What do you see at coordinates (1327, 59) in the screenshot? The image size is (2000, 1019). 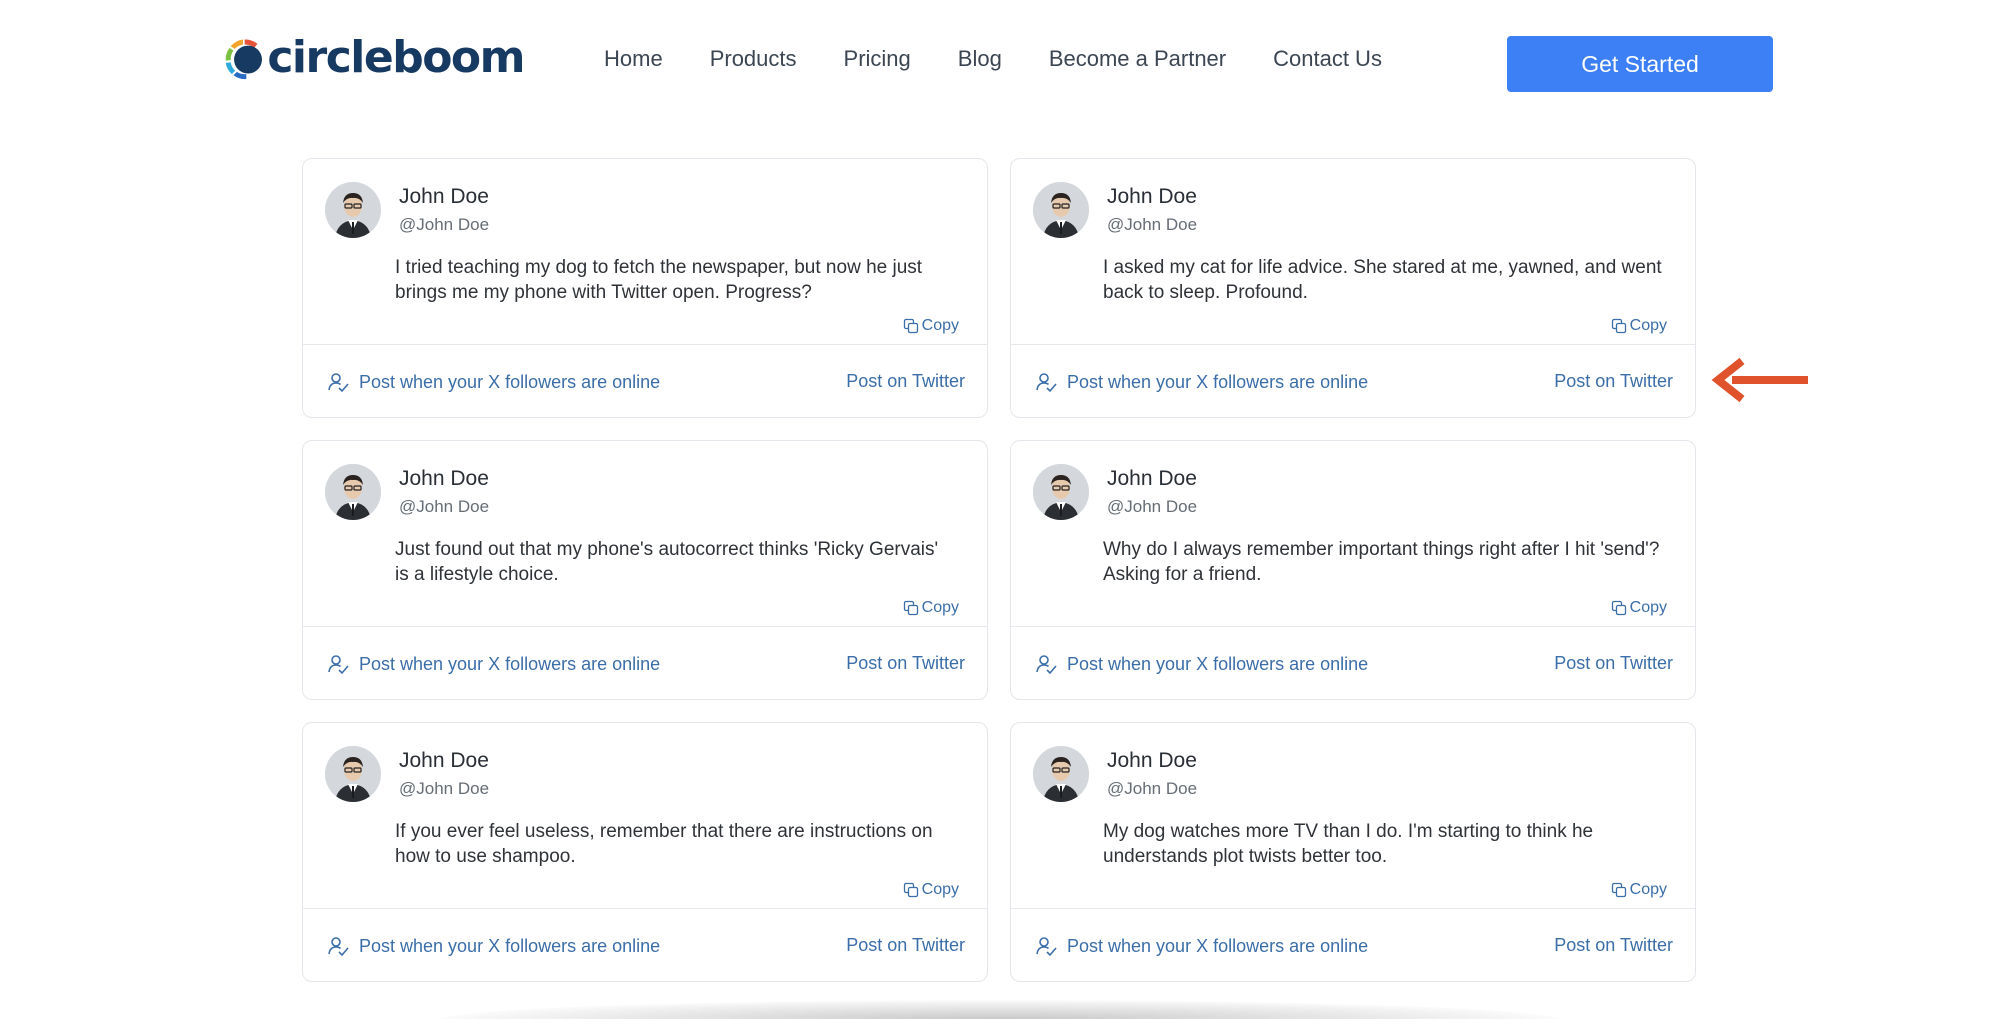 I see `nav-contact-us: Contact Us` at bounding box center [1327, 59].